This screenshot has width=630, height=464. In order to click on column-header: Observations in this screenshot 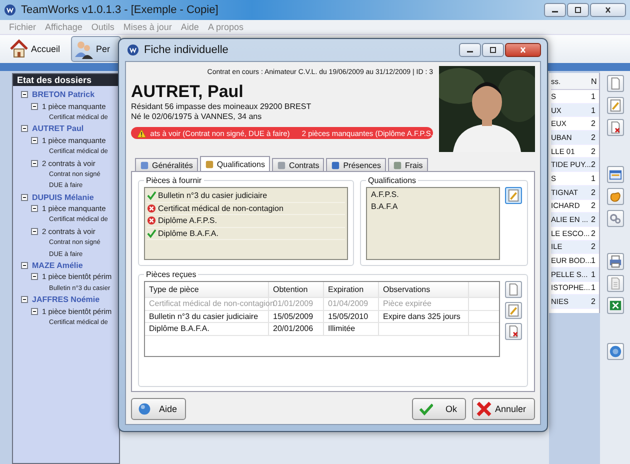, I will do `click(424, 289)`.